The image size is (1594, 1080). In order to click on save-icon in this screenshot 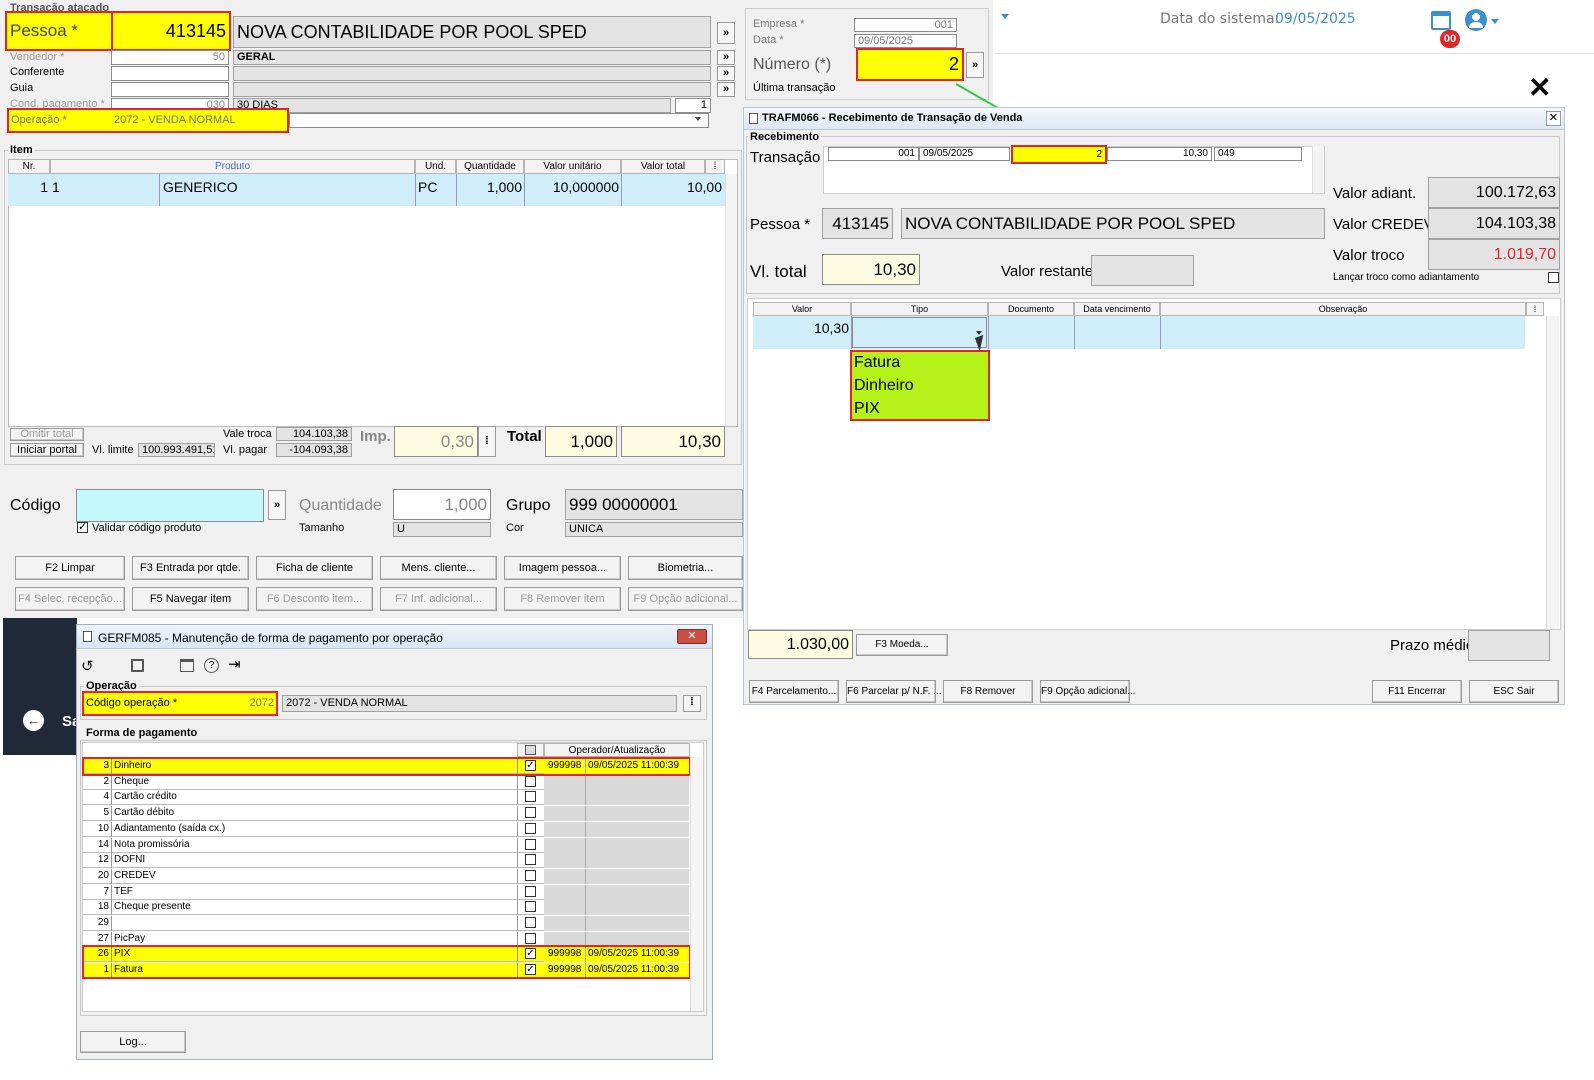, I will do `click(137, 665)`.